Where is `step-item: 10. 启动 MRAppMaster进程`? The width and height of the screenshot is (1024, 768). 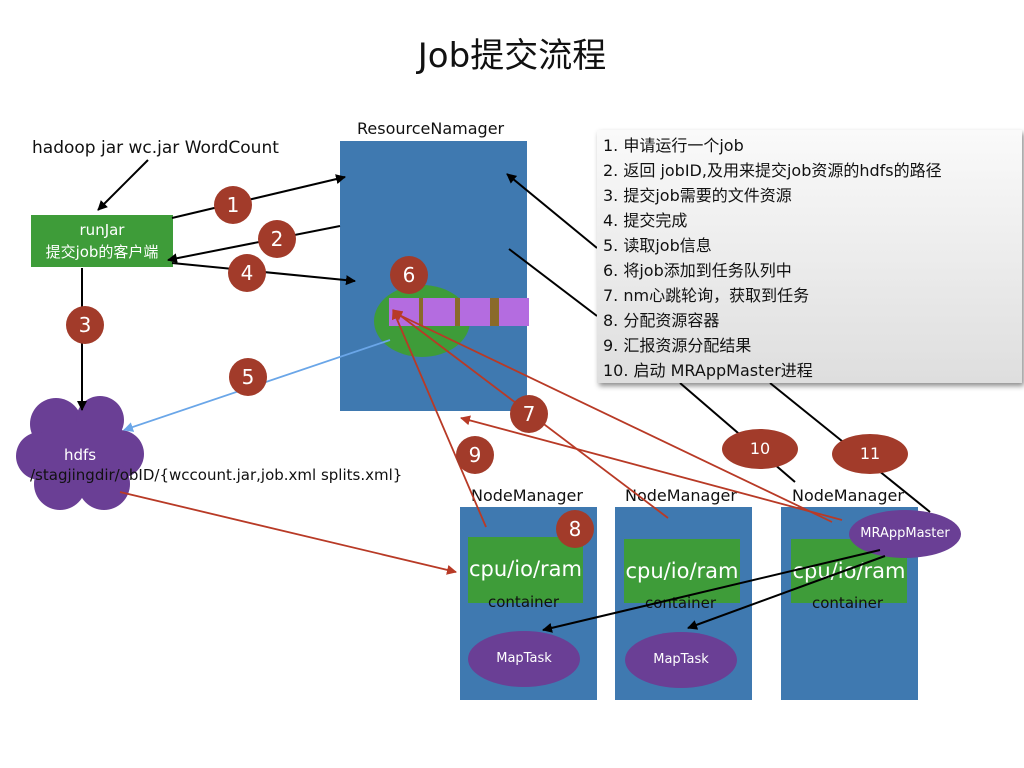
step-item: 10. 启动 MRAppMaster进程 is located at coordinates (708, 370).